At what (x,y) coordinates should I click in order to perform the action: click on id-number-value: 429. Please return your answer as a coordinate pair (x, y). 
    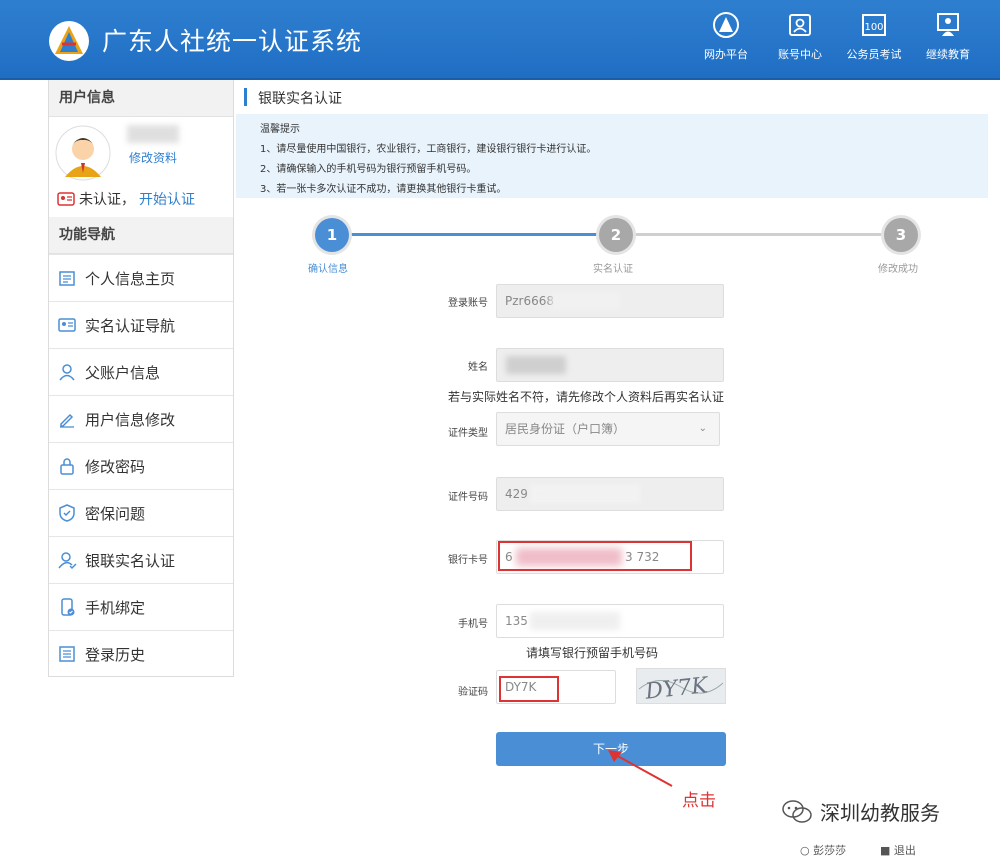
    Looking at the image, I should click on (516, 494).